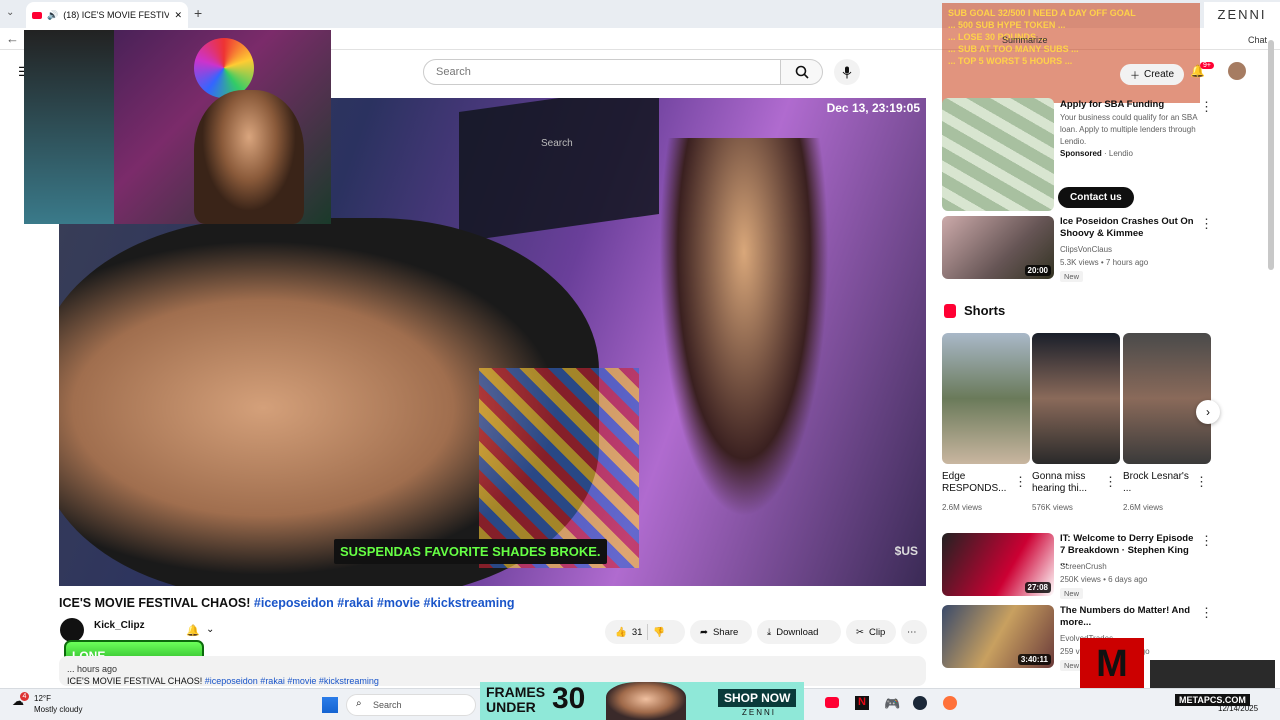 This screenshot has height=720, width=1280. I want to click on card-boxes, so click(559, 468).